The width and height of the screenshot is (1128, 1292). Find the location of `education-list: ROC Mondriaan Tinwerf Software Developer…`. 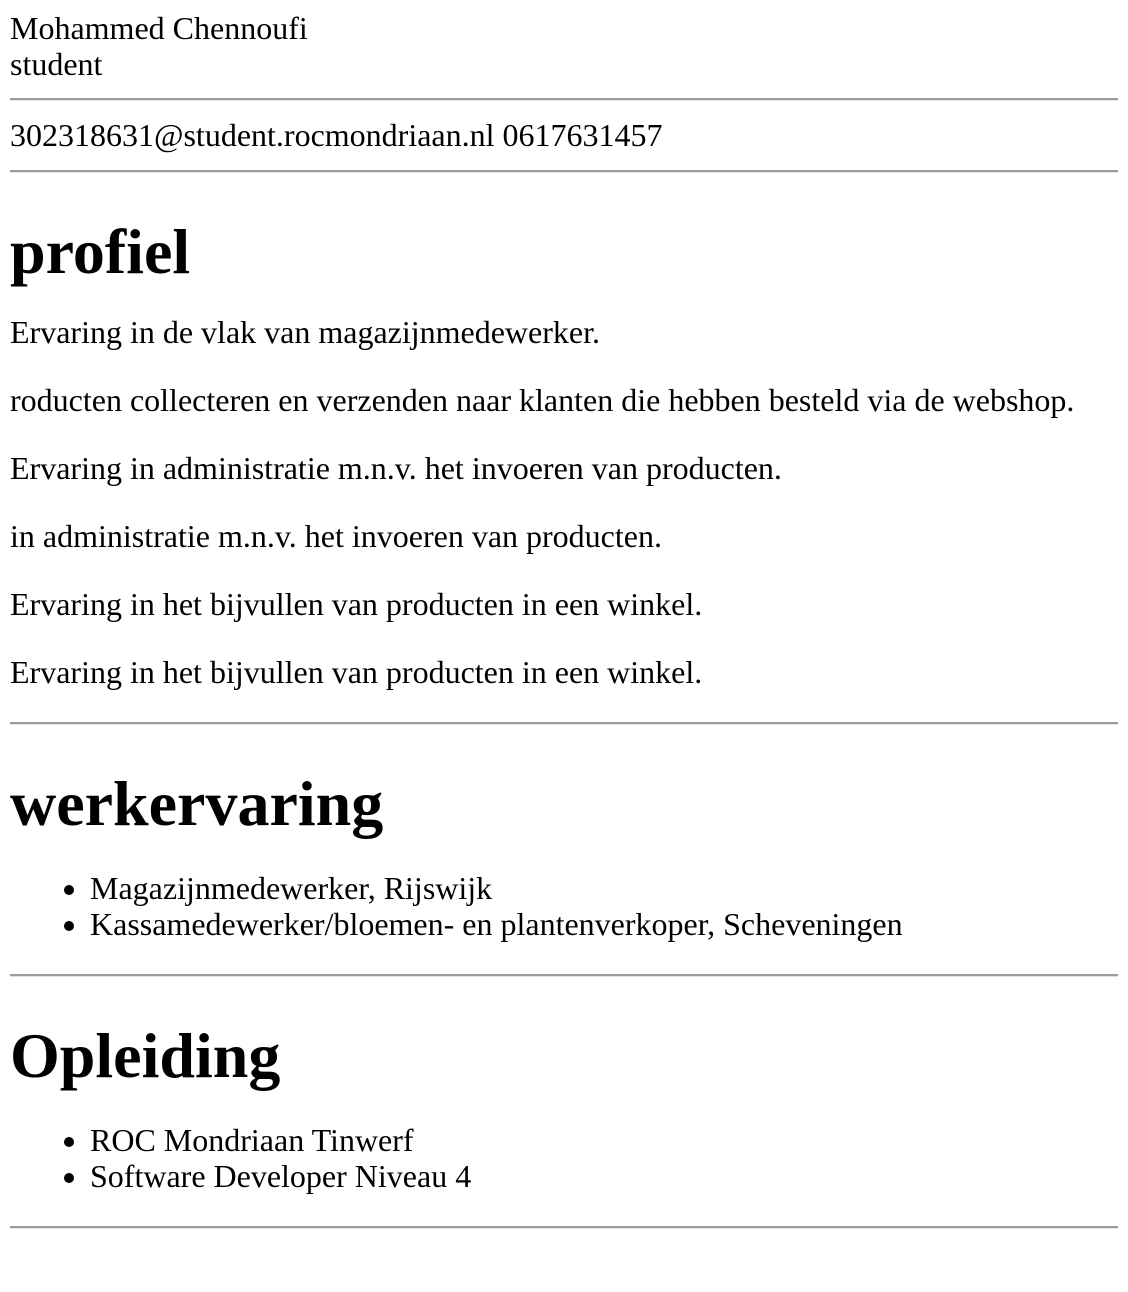

education-list: ROC Mondriaan Tinwerf Software Developer… is located at coordinates (564, 1158).